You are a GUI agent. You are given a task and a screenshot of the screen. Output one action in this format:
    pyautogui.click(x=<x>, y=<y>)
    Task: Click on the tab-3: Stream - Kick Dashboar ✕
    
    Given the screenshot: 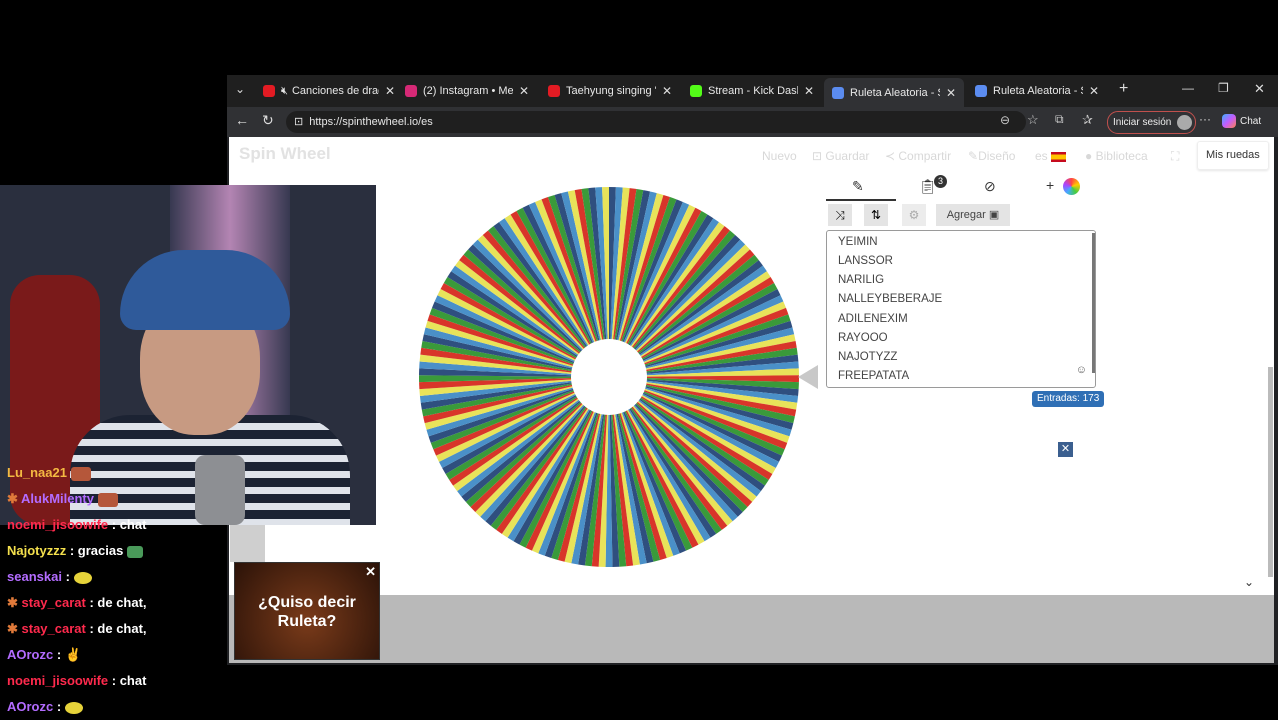 What is the action you would take?
    pyautogui.click(x=752, y=91)
    